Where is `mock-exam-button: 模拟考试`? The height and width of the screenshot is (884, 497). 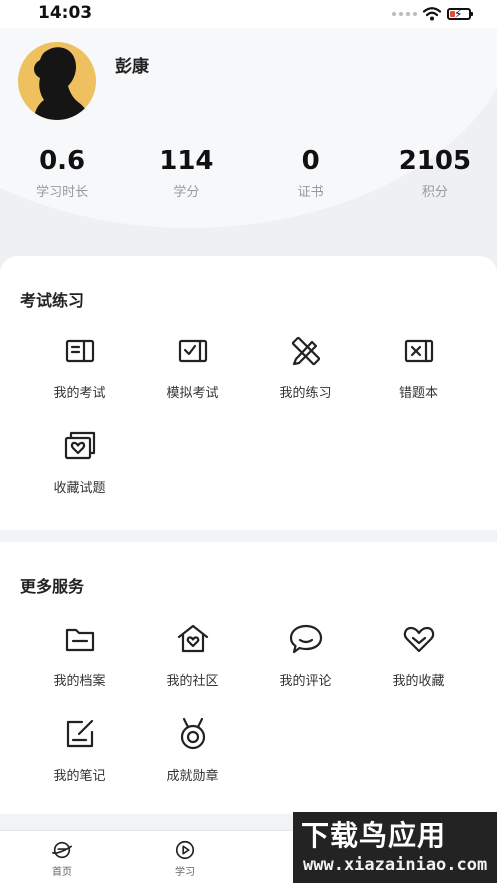
mock-exam-button: 模拟考试 is located at coordinates (192, 366).